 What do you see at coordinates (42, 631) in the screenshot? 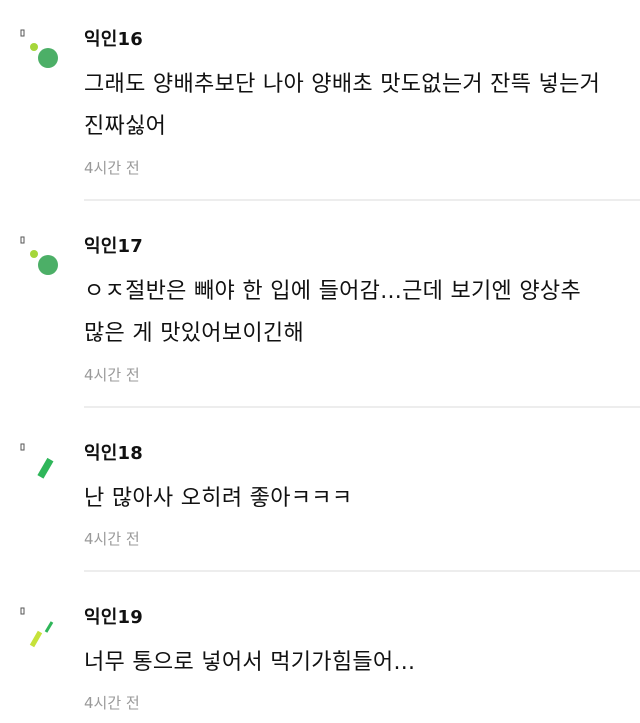
I see `green-slashes-icon` at bounding box center [42, 631].